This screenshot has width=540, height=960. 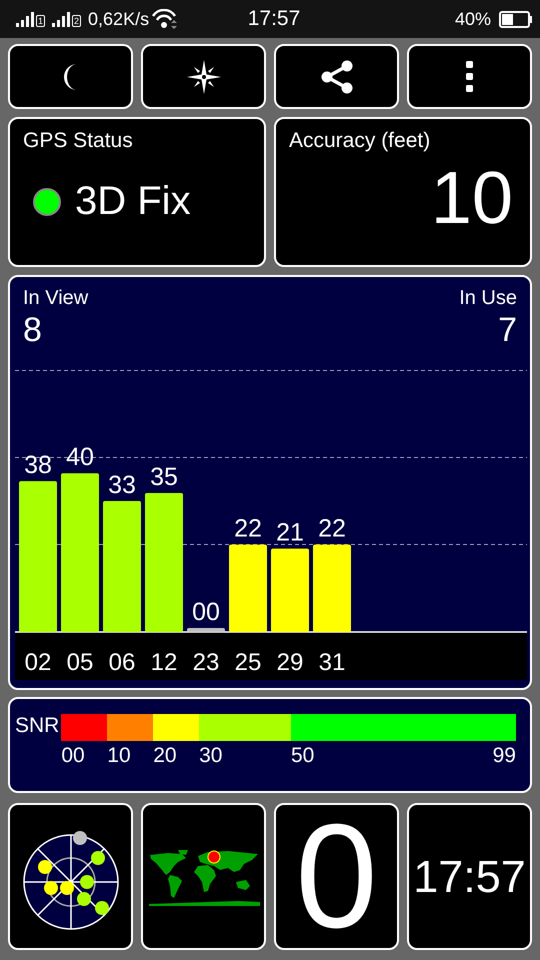 What do you see at coordinates (206, 612) in the screenshot?
I see `bar-value: 00` at bounding box center [206, 612].